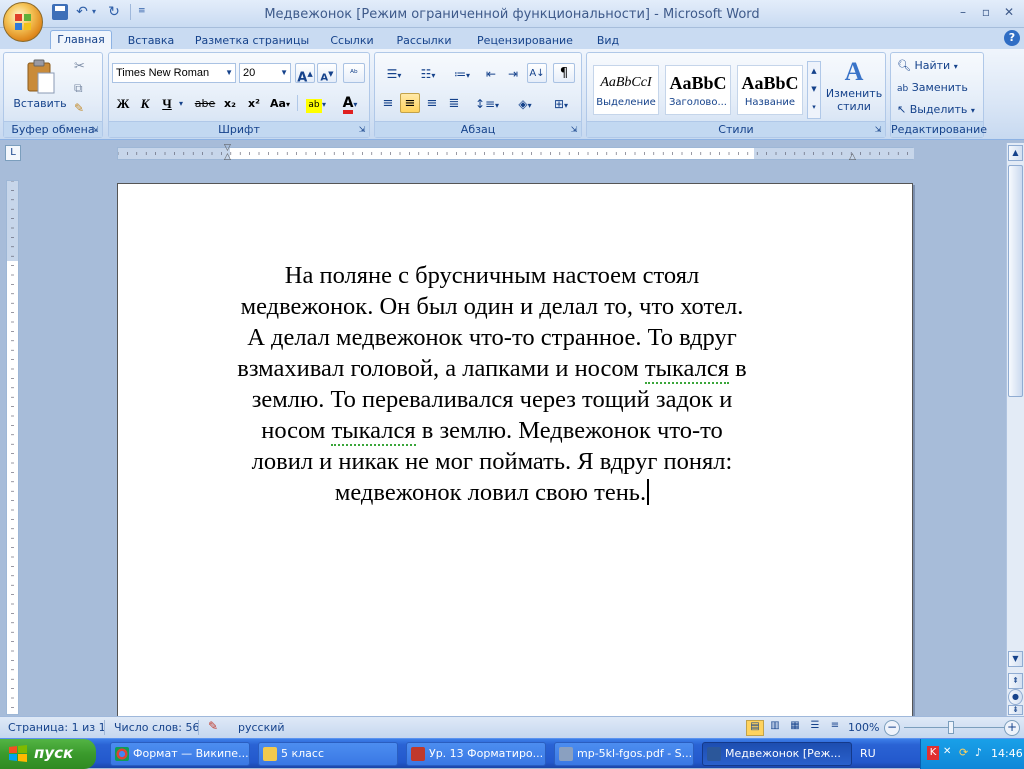 This screenshot has height=769, width=1024. I want to click on minimize-button: –, so click(963, 13).